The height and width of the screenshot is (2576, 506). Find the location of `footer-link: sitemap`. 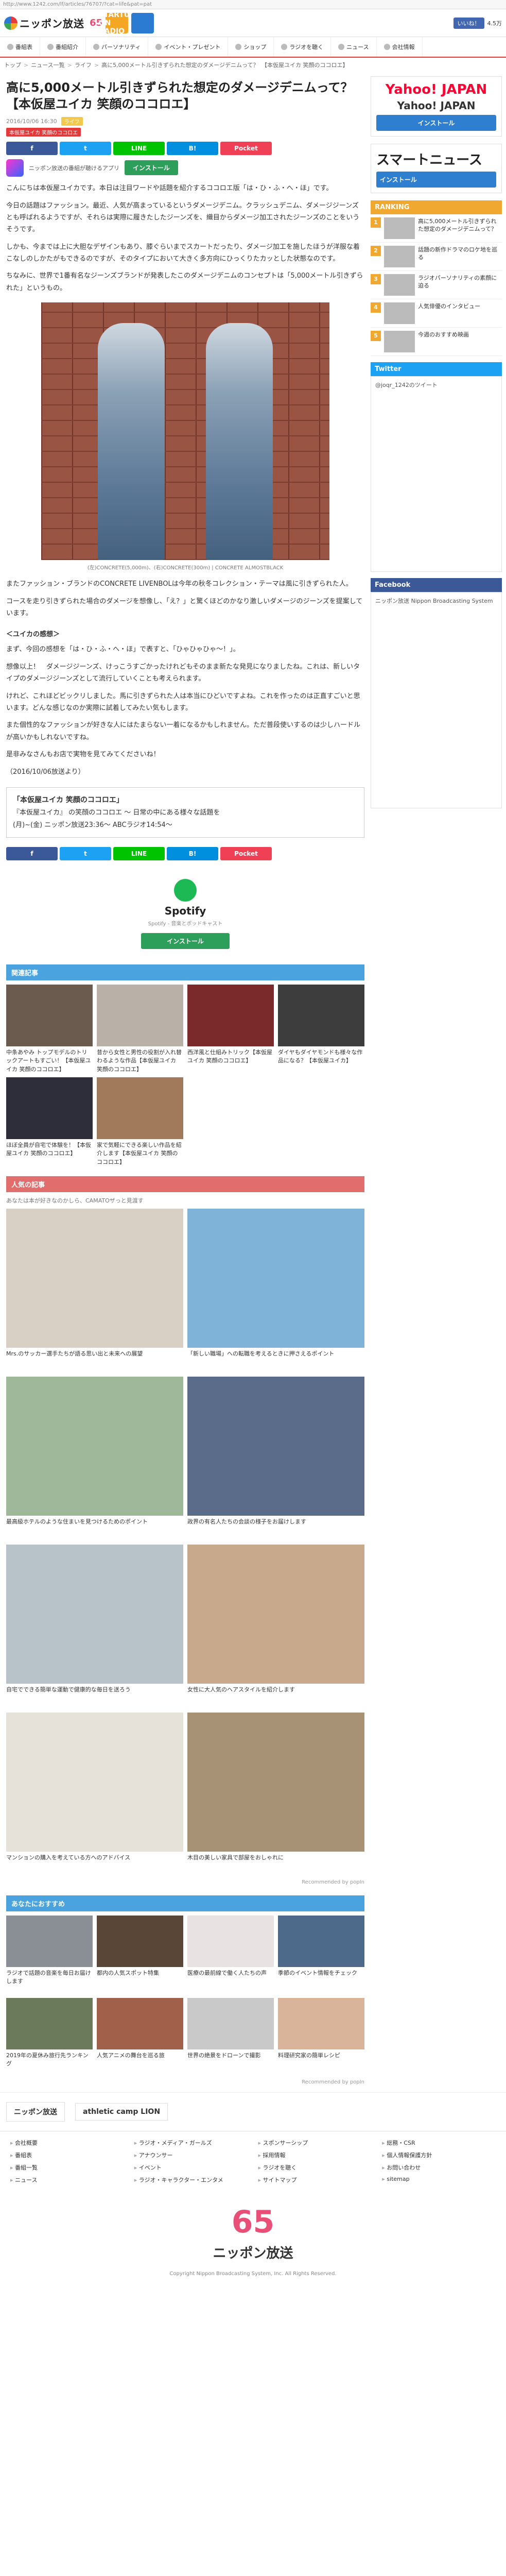

footer-link: sitemap is located at coordinates (439, 2180).